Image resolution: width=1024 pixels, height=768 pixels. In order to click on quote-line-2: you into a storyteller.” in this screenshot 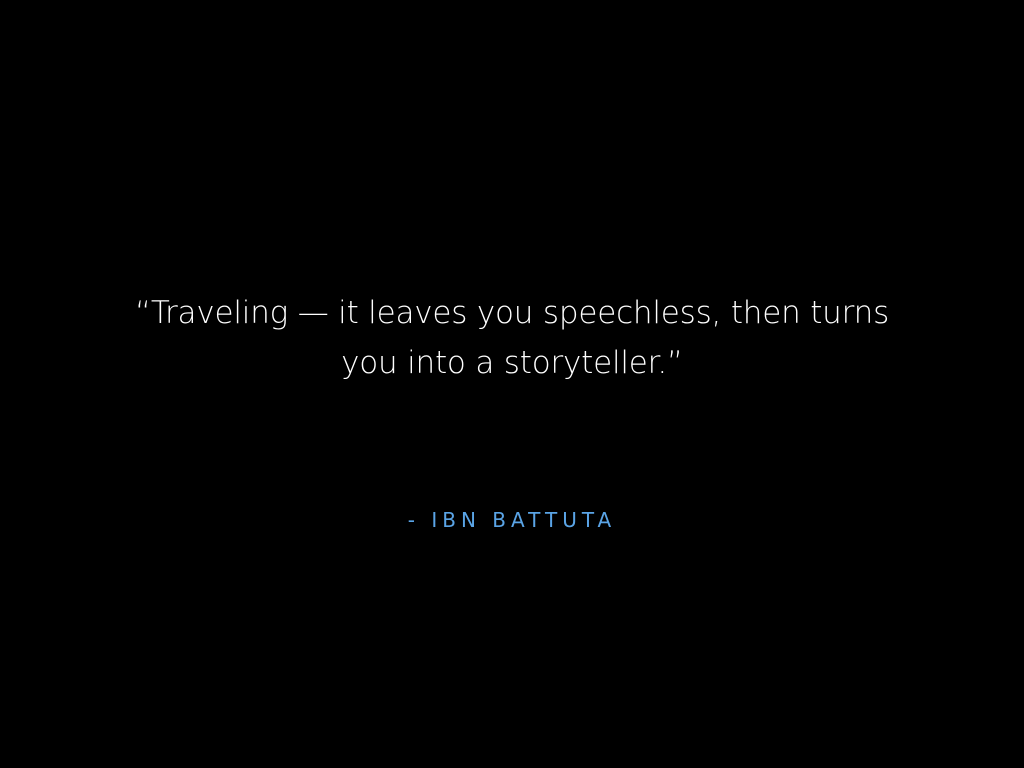, I will do `click(512, 363)`.